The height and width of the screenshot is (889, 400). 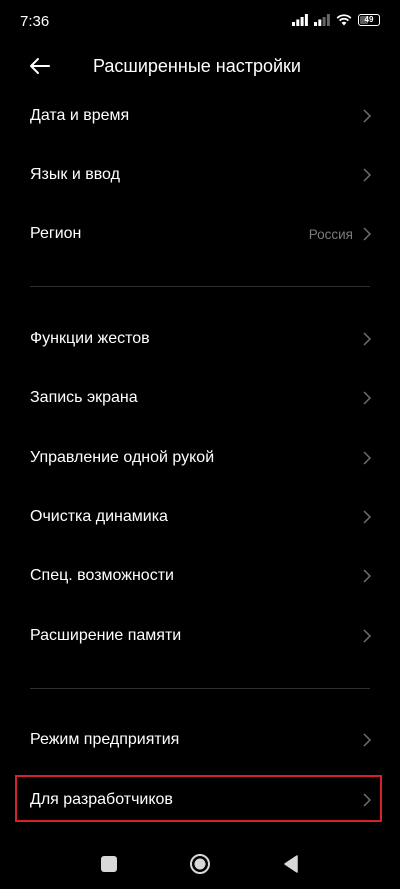 I want to click on settings-item-label: Функции жестов, so click(x=90, y=338).